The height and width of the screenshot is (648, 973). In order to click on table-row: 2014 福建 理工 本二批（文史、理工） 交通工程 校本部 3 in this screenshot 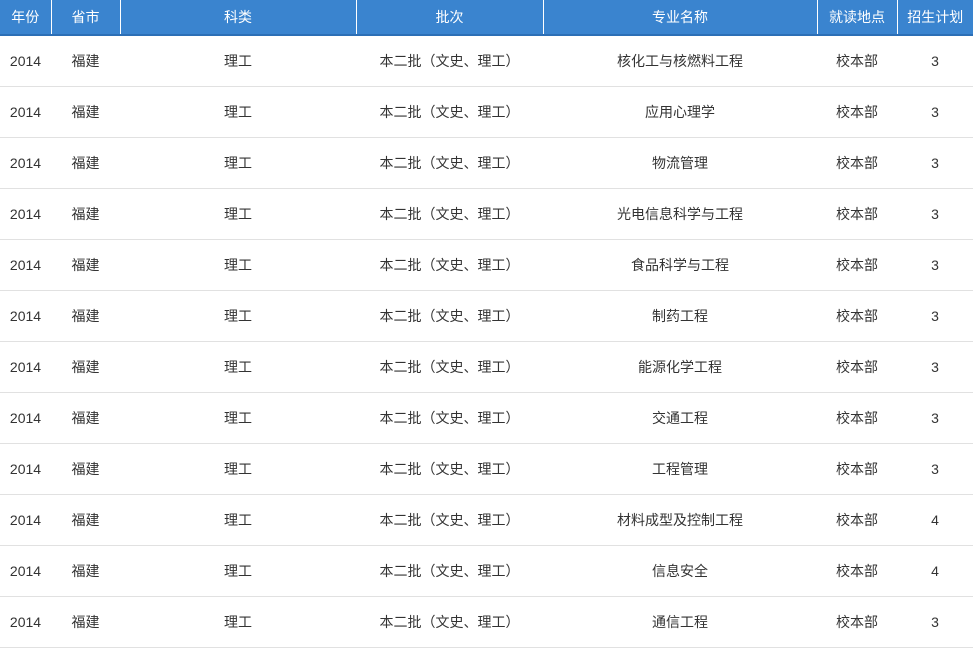, I will do `click(486, 418)`.